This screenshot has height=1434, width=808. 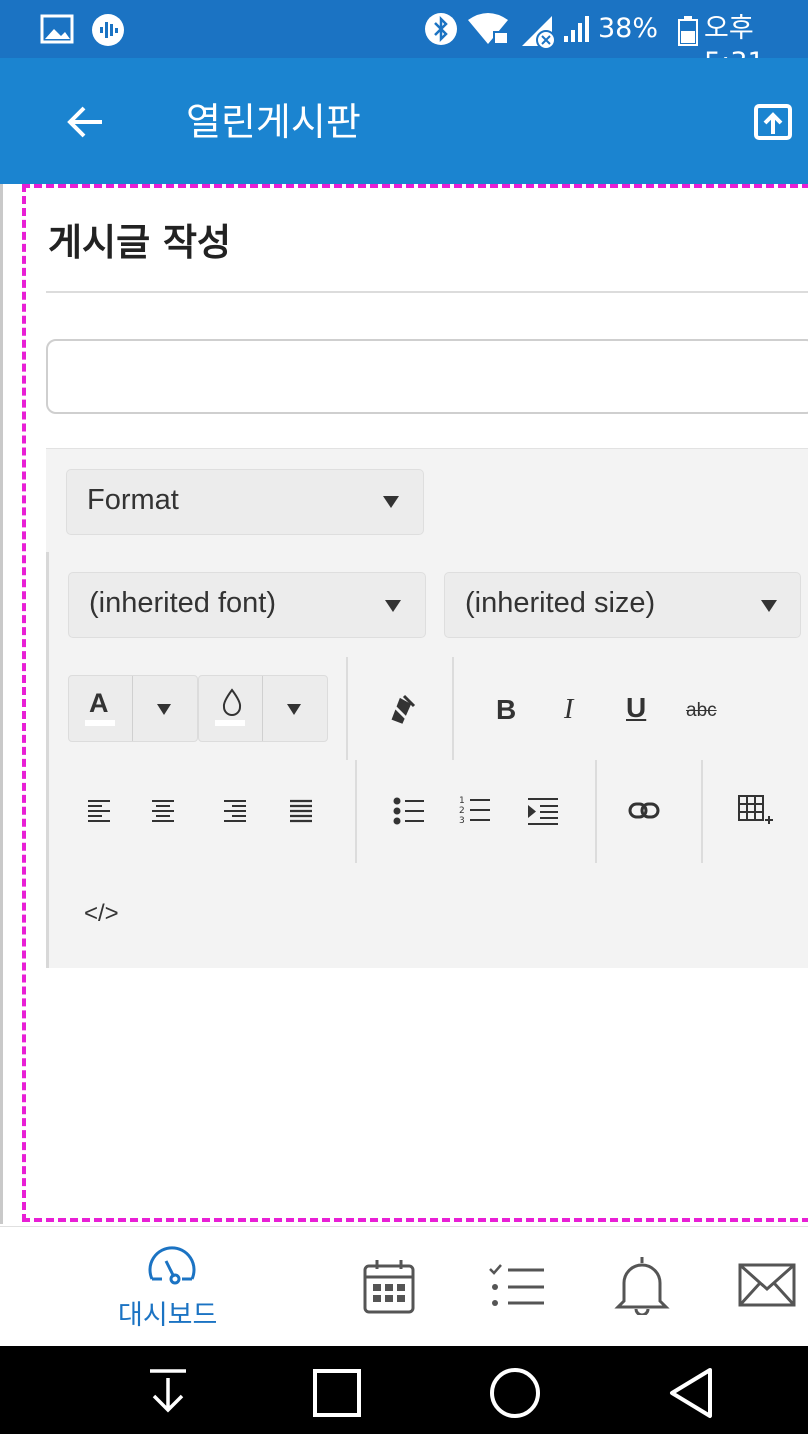 What do you see at coordinates (99, 811) in the screenshot?
I see `align-left-icon` at bounding box center [99, 811].